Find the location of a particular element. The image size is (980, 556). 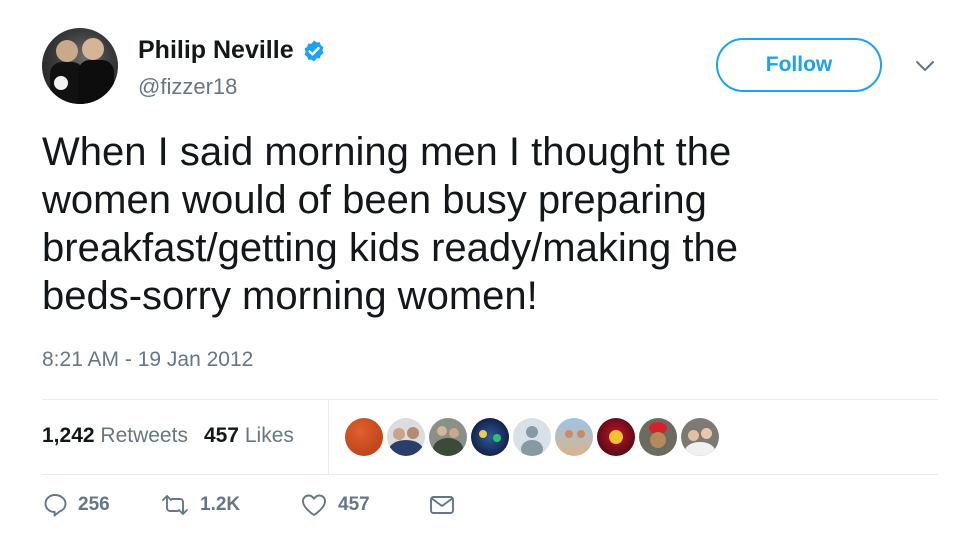

avatar-figure-right is located at coordinates (96, 82).